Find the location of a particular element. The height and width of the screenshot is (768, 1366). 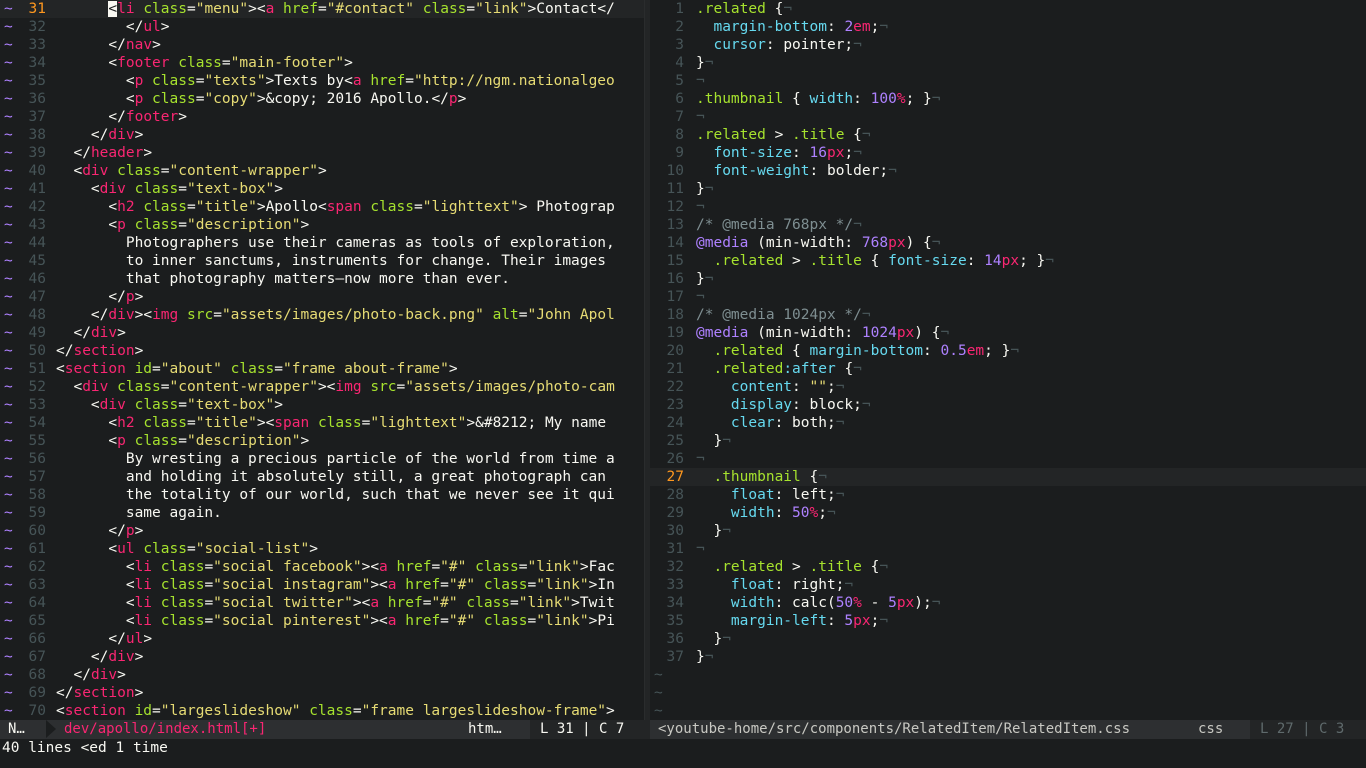

code-line: 31 ¬ is located at coordinates (1008, 549).